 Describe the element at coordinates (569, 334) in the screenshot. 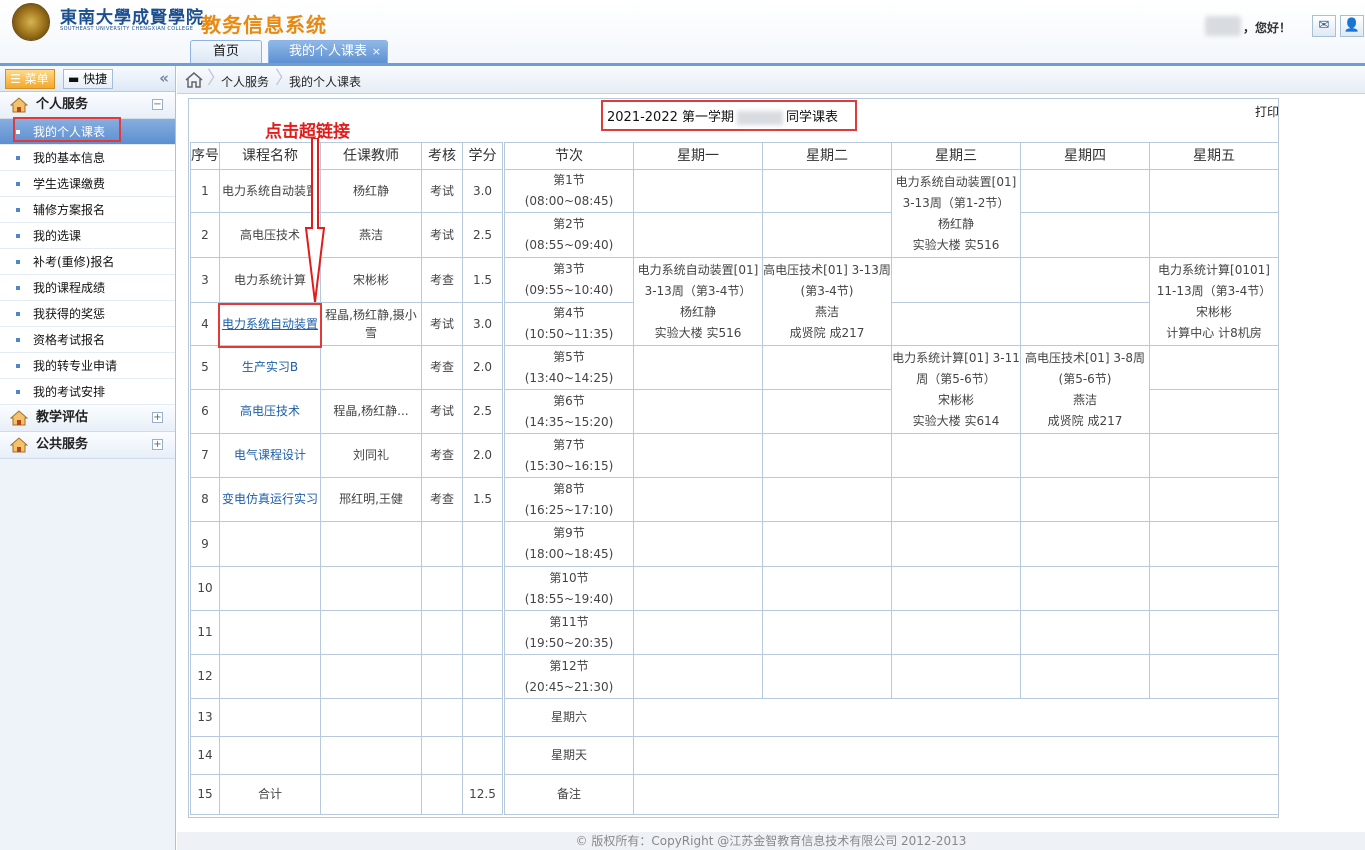

I see `period-time: (10:50~11:35)` at that location.